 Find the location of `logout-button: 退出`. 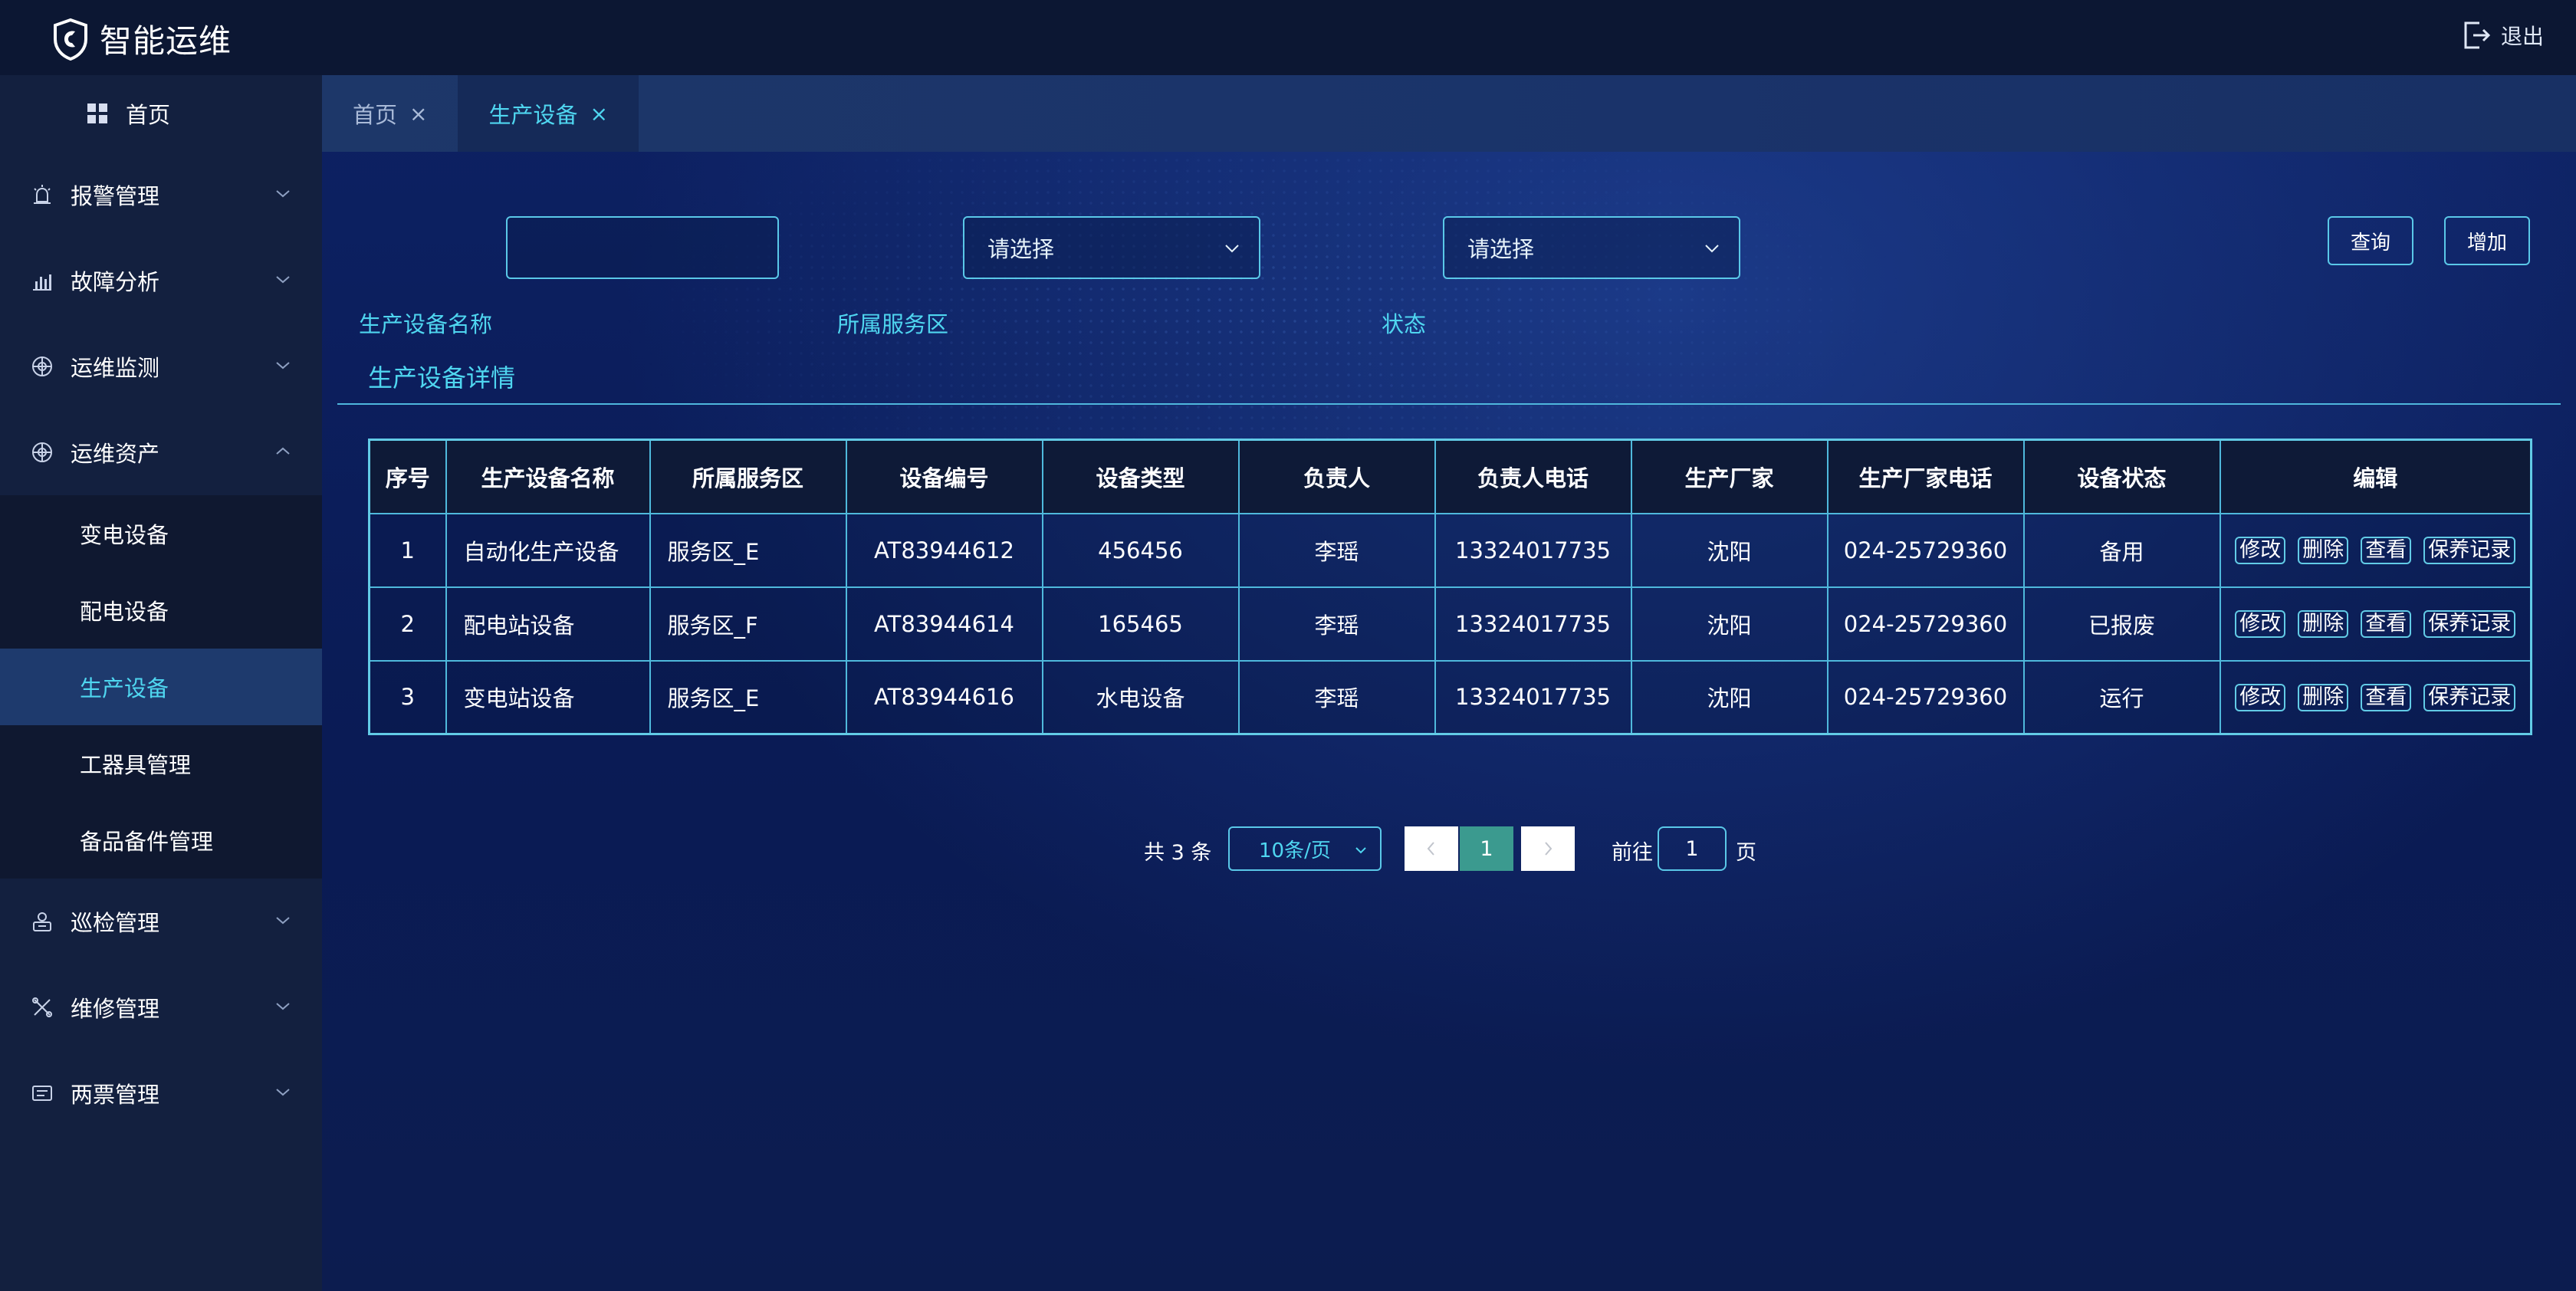

logout-button: 退出 is located at coordinates (2502, 35).